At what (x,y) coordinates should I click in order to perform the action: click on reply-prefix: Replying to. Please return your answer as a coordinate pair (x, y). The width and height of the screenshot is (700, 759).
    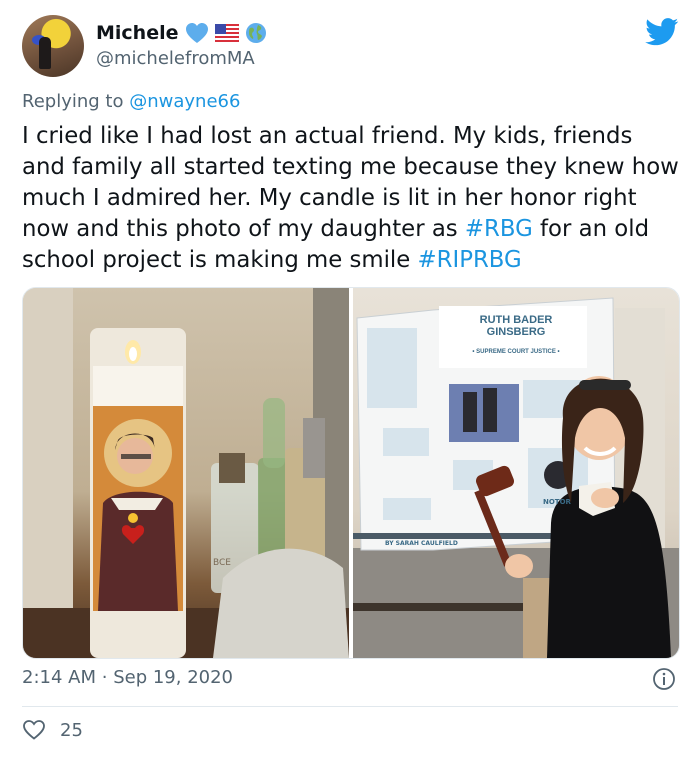
    Looking at the image, I should click on (73, 101).